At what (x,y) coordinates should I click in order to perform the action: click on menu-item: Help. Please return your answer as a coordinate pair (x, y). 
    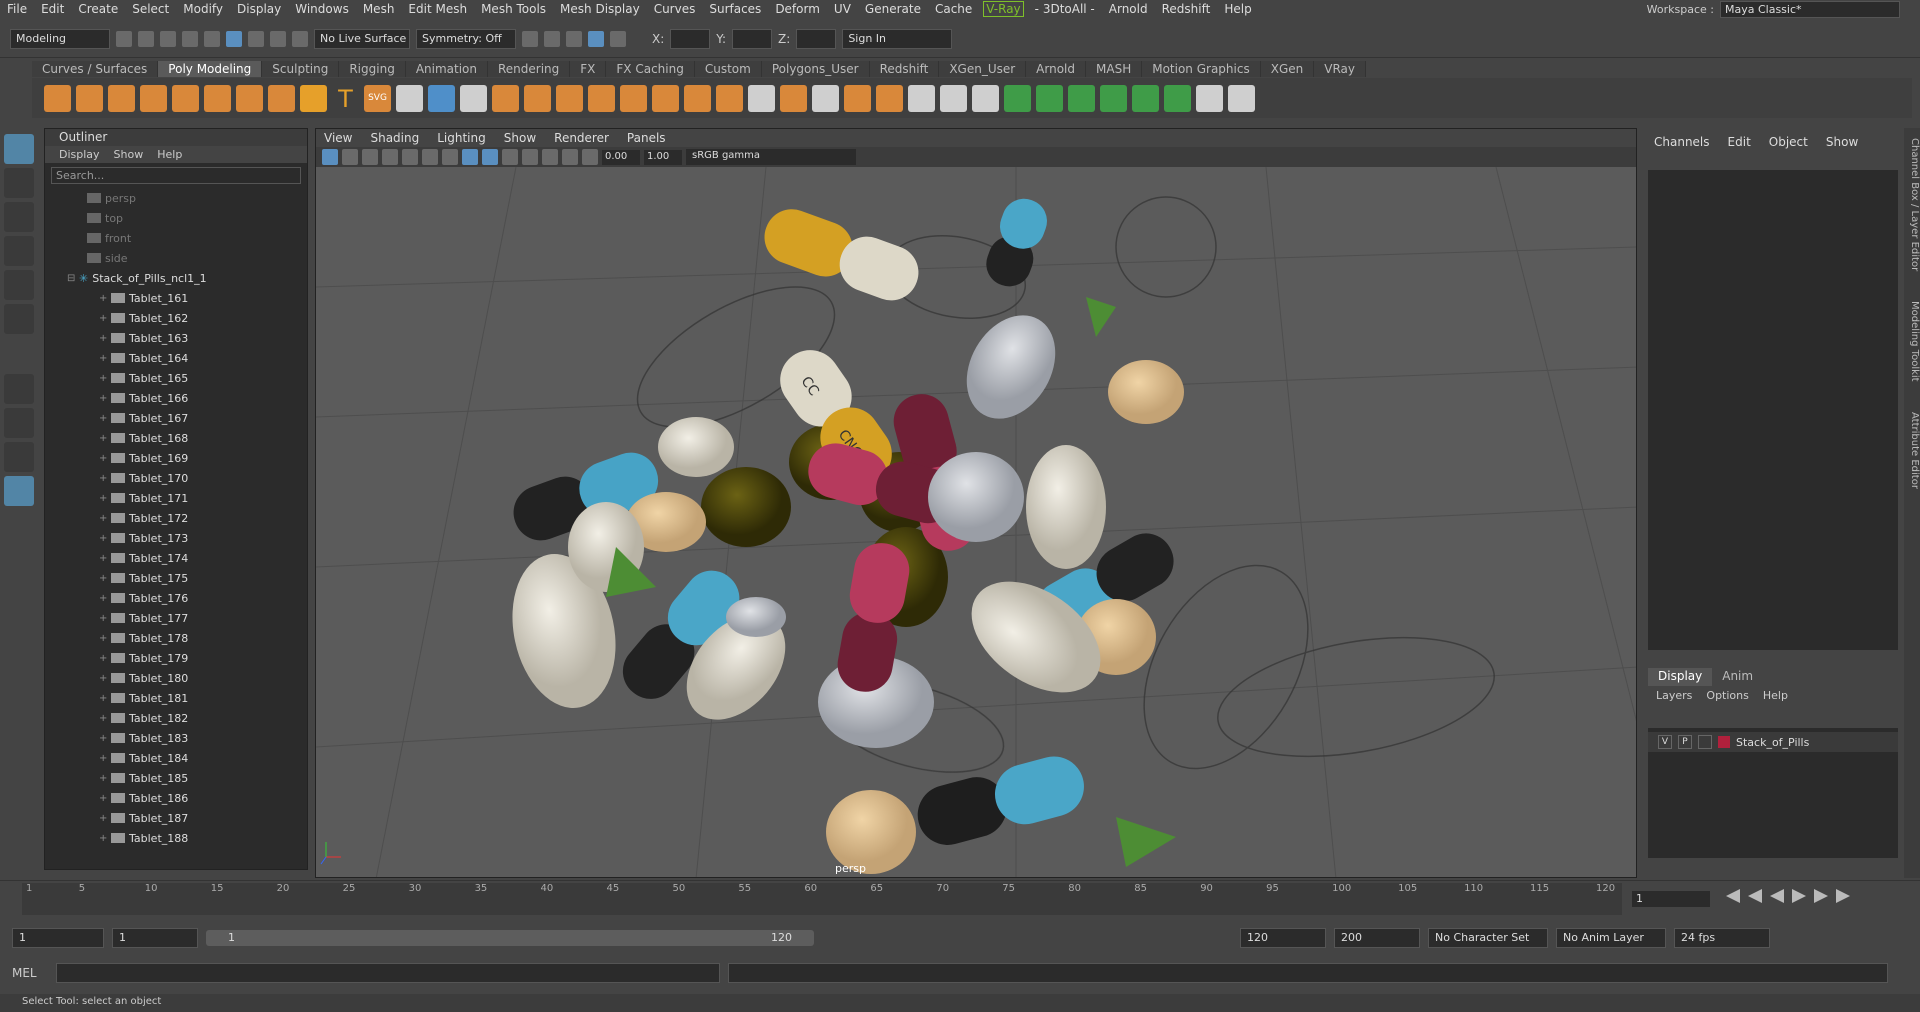
    Looking at the image, I should click on (1237, 9).